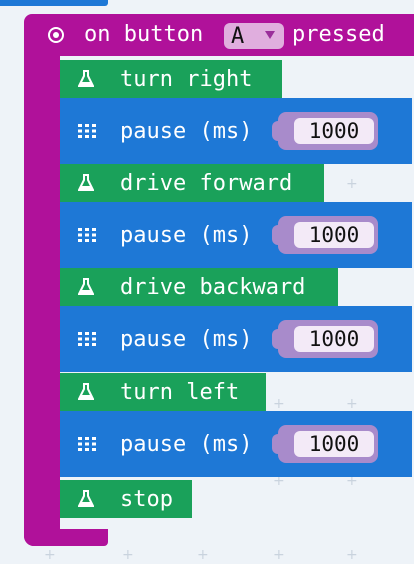 This screenshot has height=564, width=414. Describe the element at coordinates (186, 79) in the screenshot. I see `block-label: turn right` at that location.